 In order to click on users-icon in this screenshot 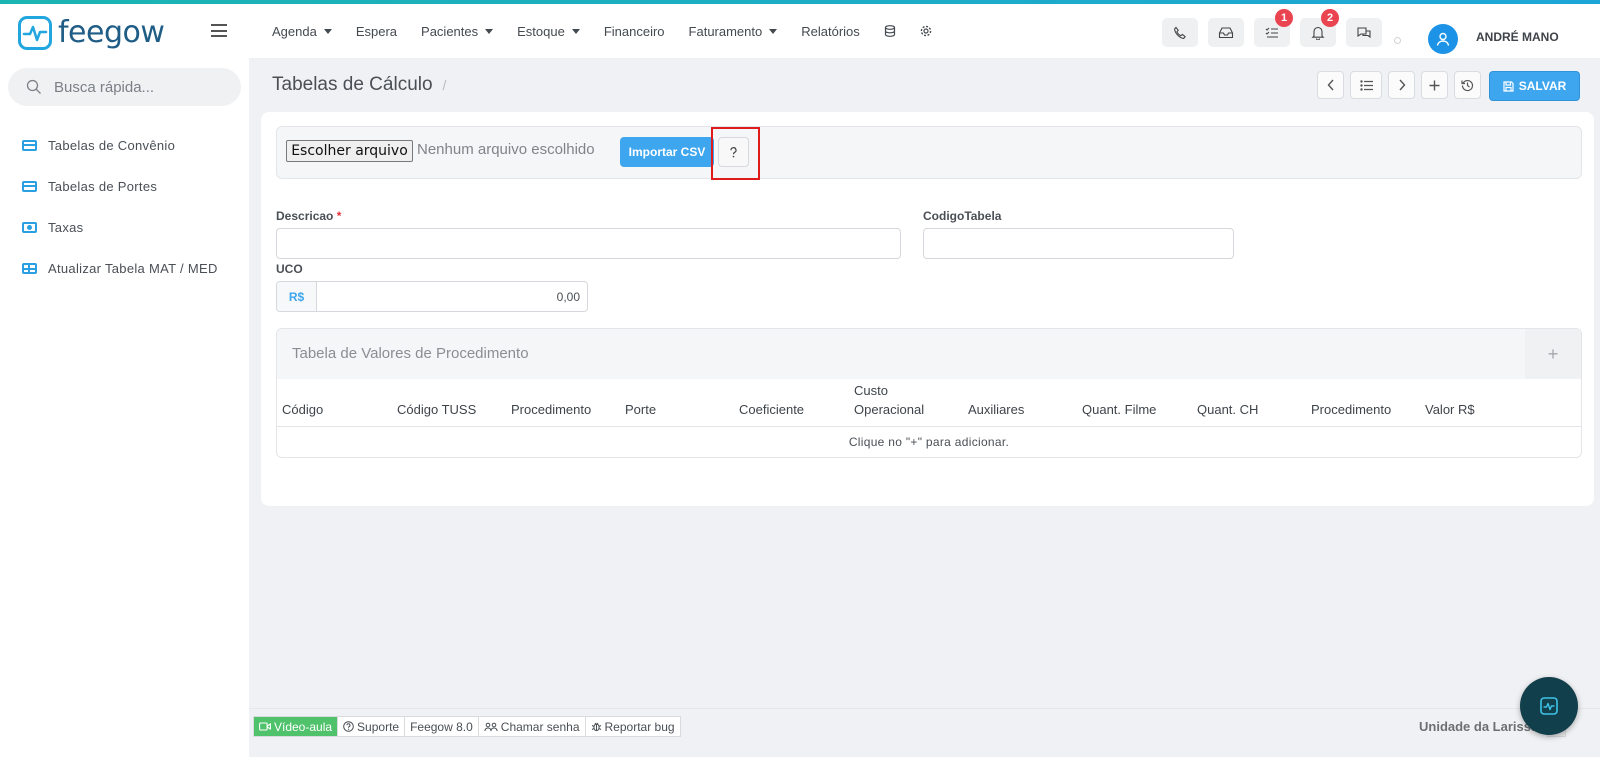, I will do `click(491, 726)`.